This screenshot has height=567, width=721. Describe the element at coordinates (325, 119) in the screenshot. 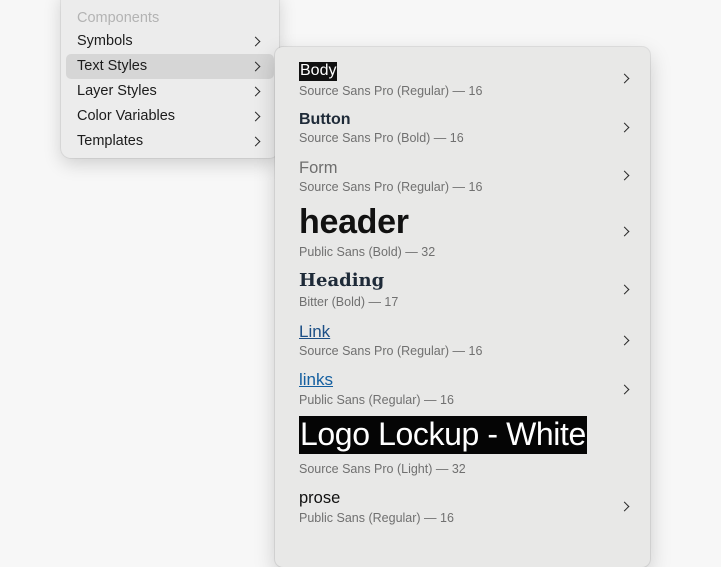

I see `text-style-sample: Button` at that location.